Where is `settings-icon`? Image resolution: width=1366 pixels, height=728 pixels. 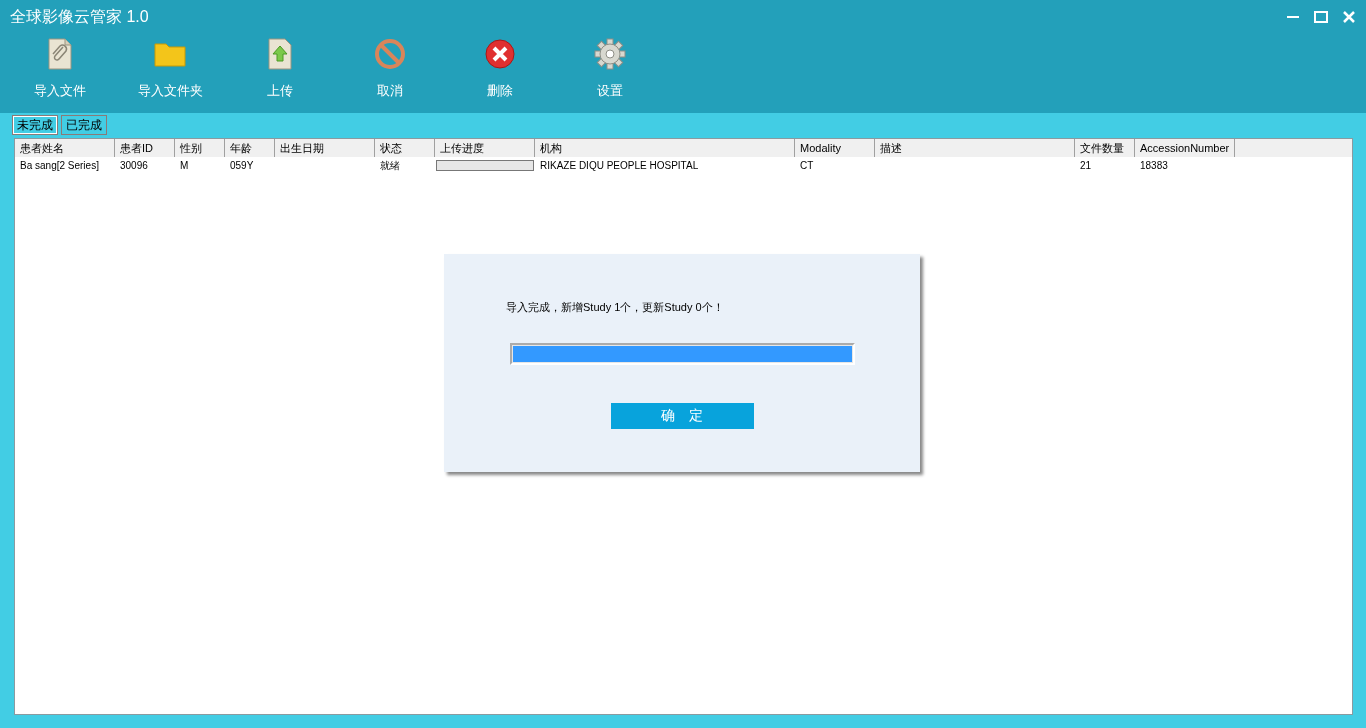
settings-icon is located at coordinates (610, 54).